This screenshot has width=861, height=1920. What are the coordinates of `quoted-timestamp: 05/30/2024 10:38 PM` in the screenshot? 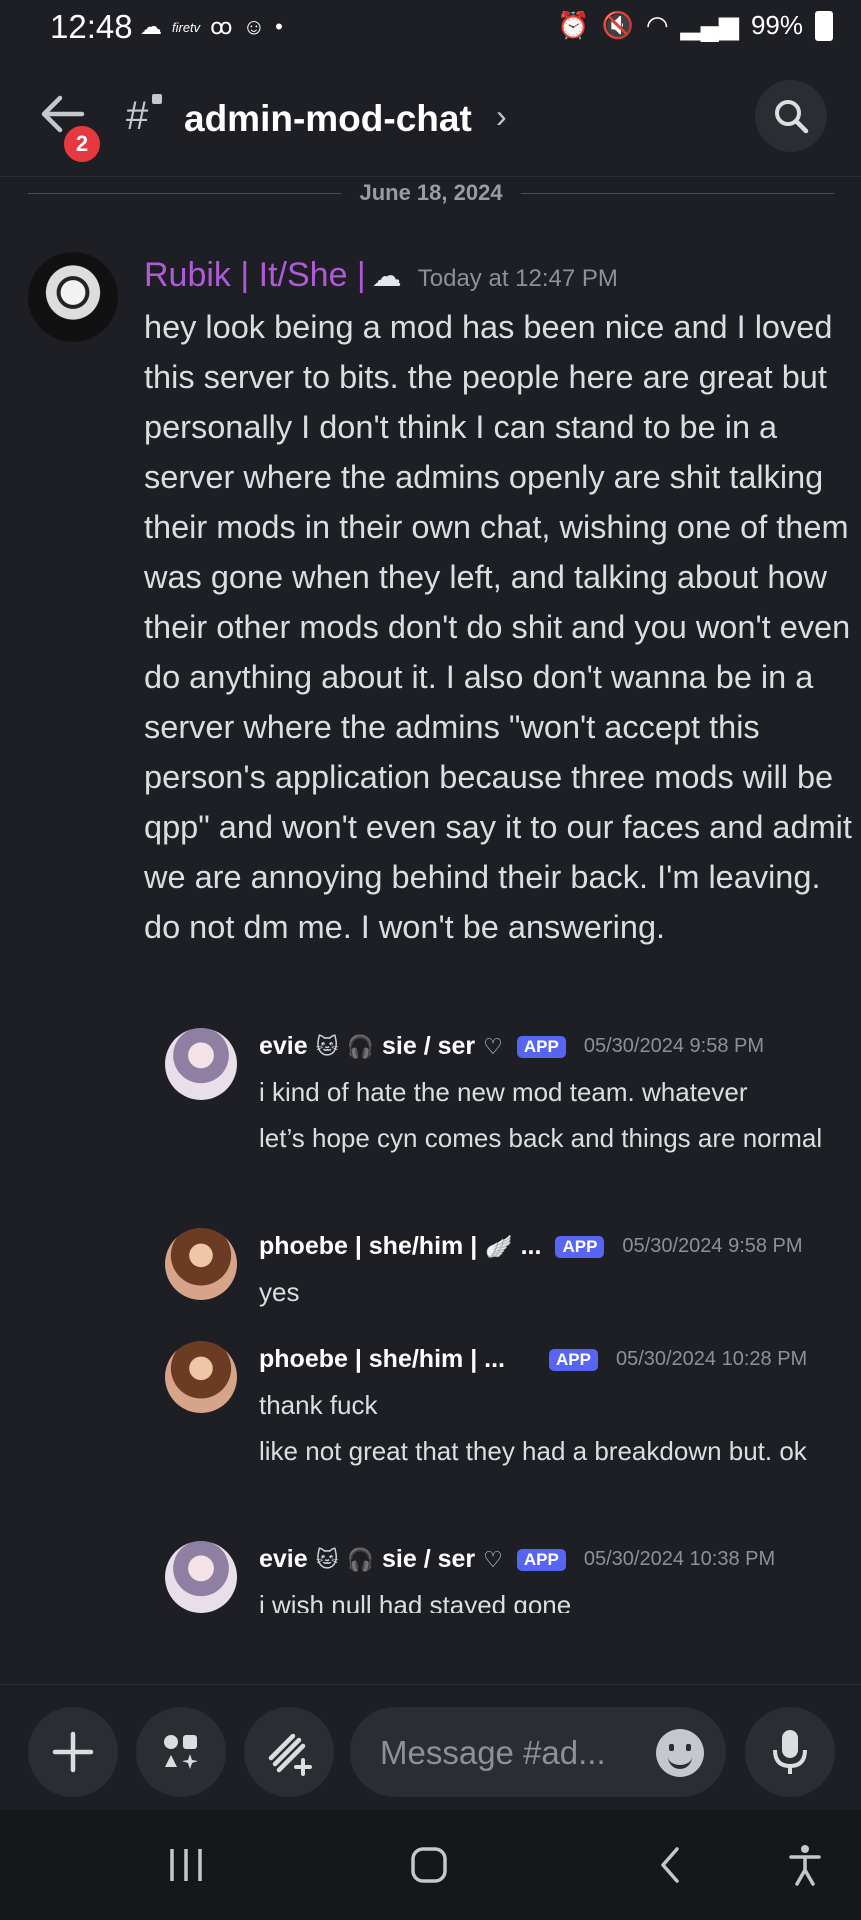 It's located at (679, 1559).